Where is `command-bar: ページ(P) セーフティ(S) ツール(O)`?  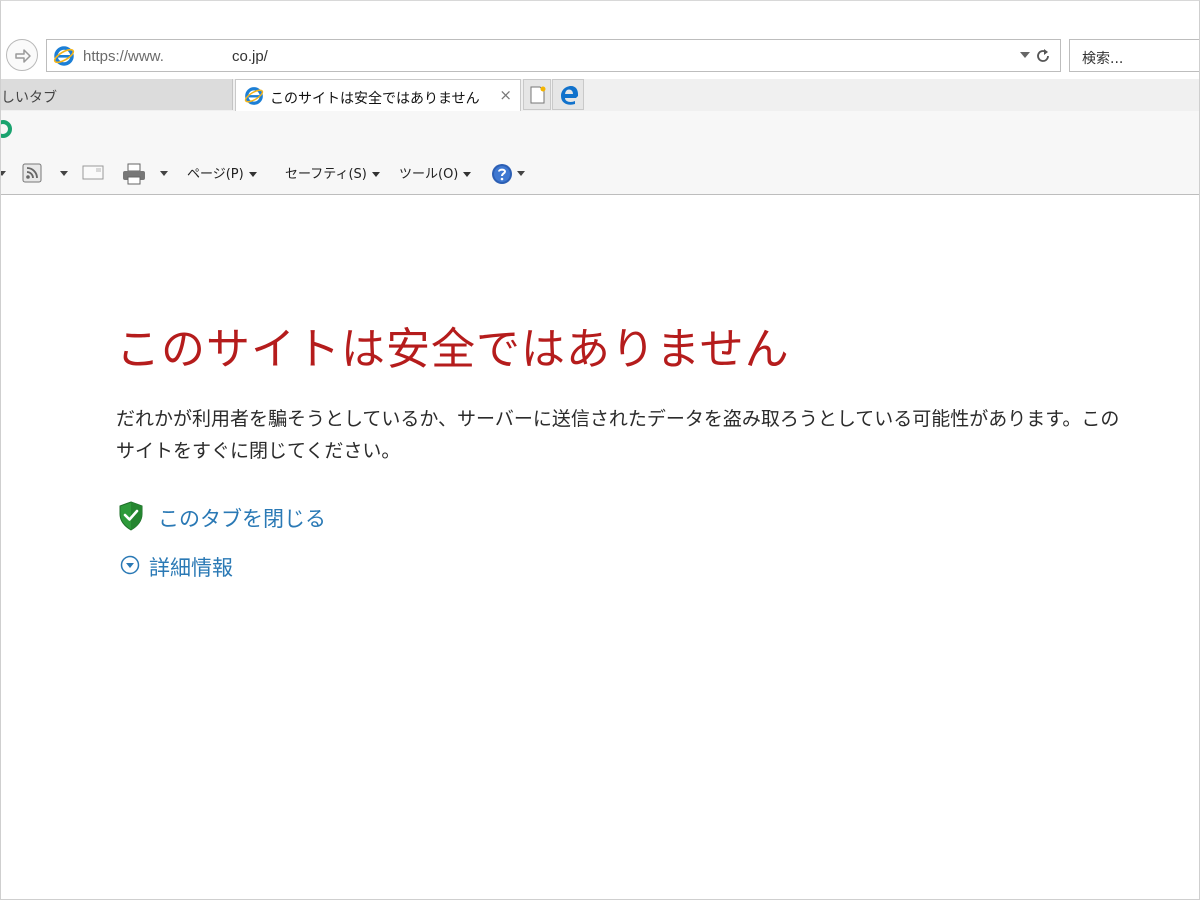
command-bar: ページ(P) セーフティ(S) ツール(O) is located at coordinates (600, 173).